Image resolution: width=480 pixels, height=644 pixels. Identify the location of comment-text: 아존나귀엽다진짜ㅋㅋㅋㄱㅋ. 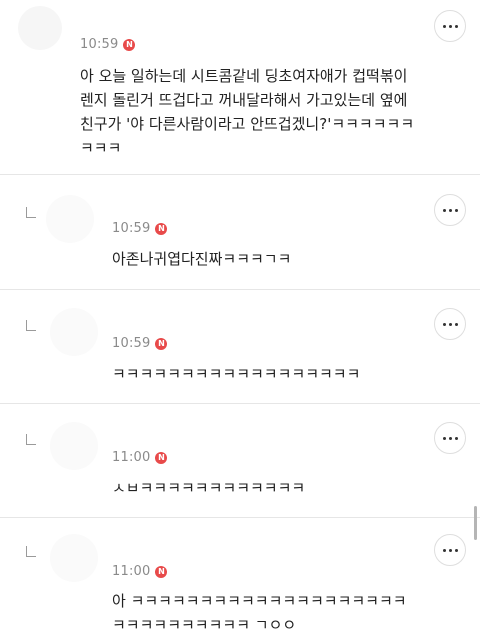
(202, 259).